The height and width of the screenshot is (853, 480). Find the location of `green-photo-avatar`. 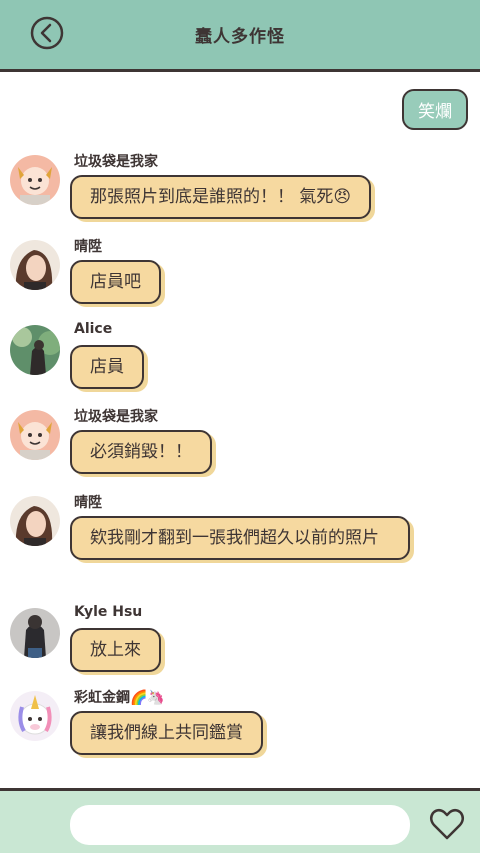

green-photo-avatar is located at coordinates (35, 350).